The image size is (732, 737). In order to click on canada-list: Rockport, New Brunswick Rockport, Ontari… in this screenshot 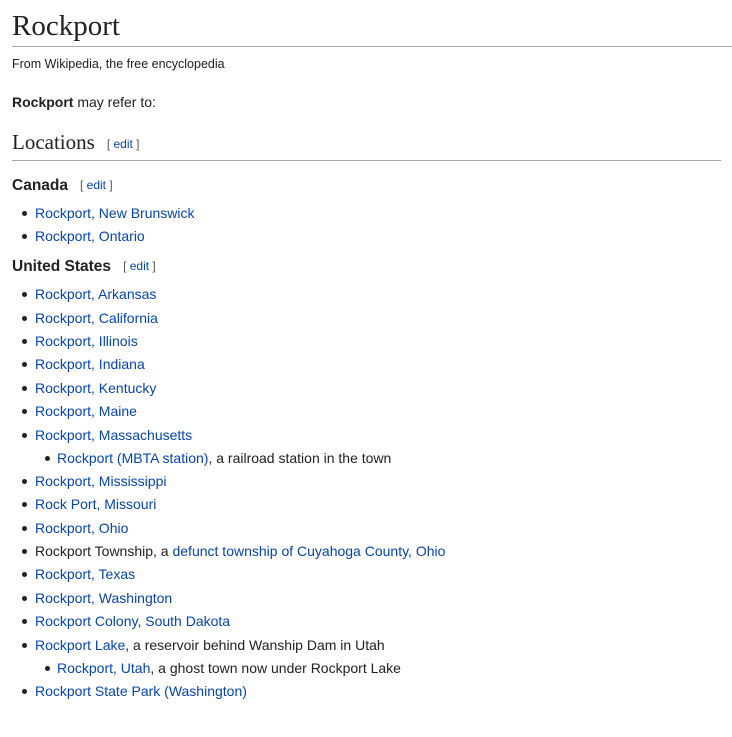, I will do `click(372, 224)`.